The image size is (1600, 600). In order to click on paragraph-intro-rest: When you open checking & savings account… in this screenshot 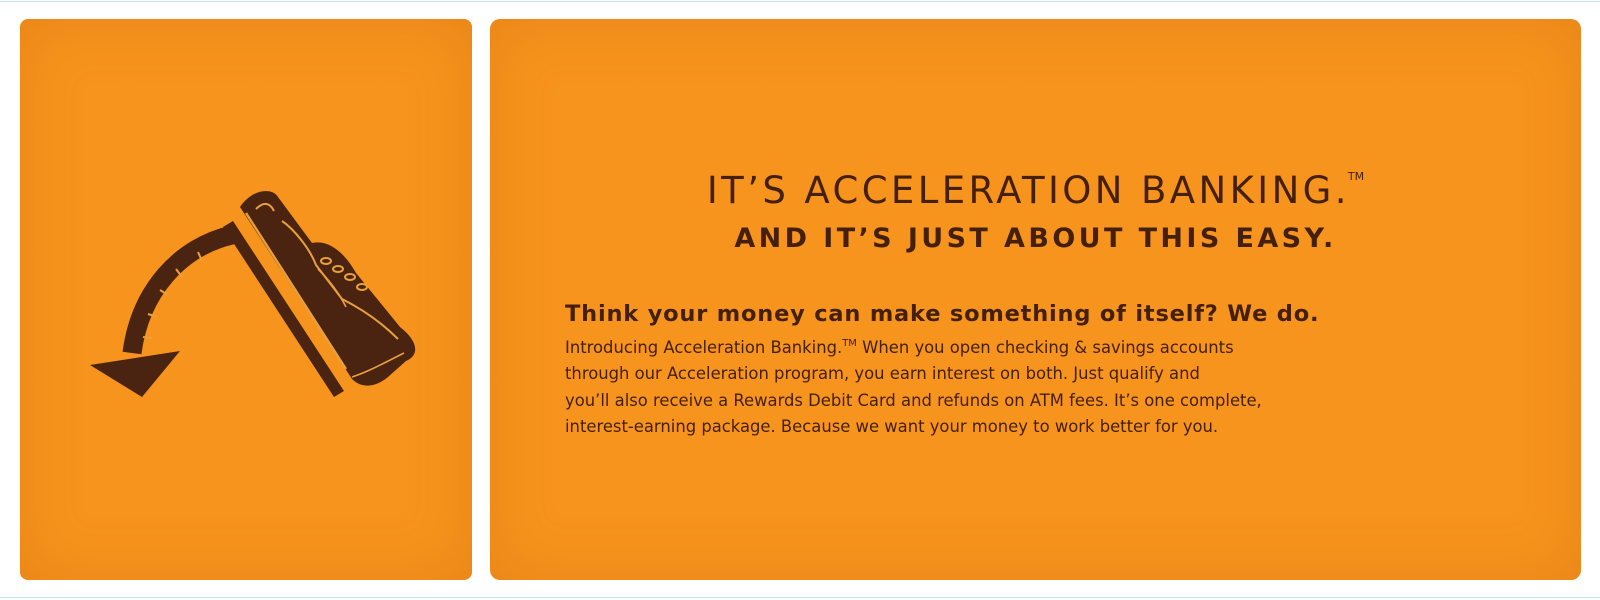, I will do `click(1045, 347)`.